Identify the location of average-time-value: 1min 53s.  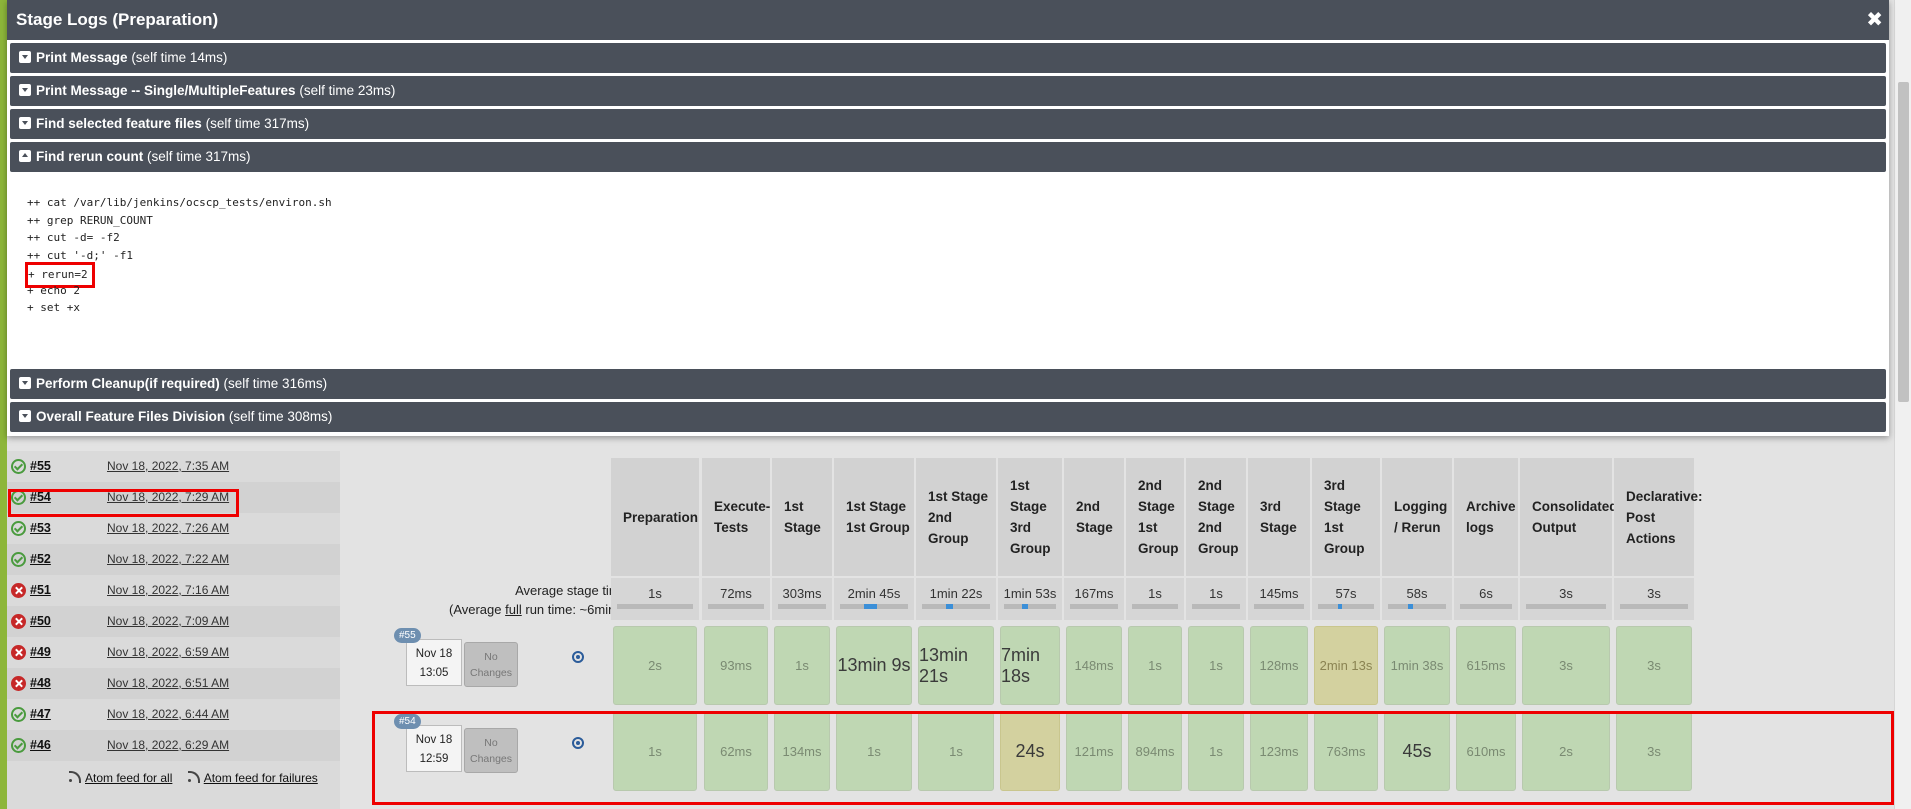
(1030, 593).